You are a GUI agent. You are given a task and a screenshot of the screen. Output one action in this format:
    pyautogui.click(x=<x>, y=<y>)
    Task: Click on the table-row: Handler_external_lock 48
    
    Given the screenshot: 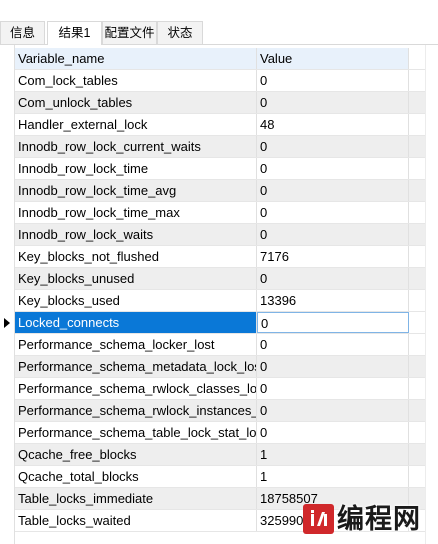 What is the action you would take?
    pyautogui.click(x=220, y=125)
    